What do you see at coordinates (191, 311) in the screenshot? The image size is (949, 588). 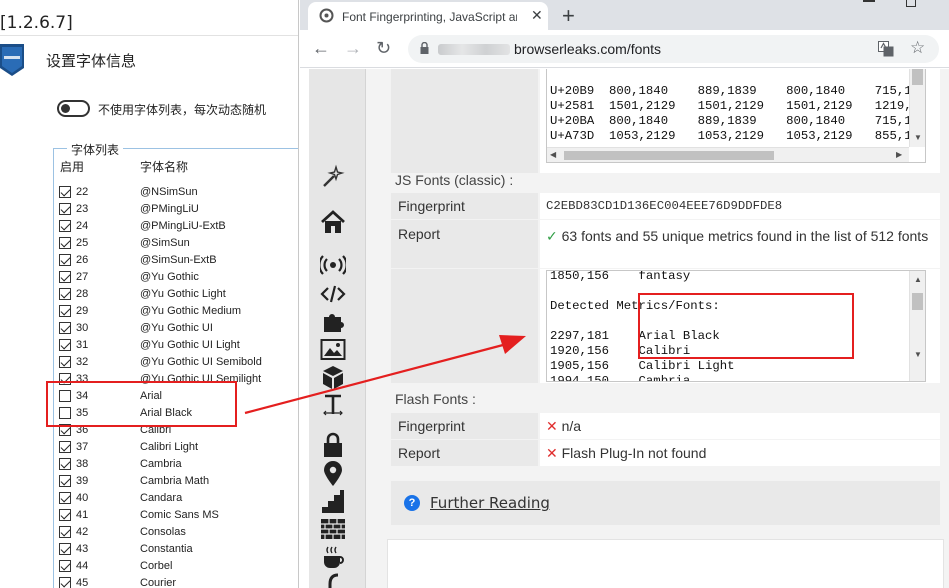 I see `font-row-name: @Yu Gothic Medium` at bounding box center [191, 311].